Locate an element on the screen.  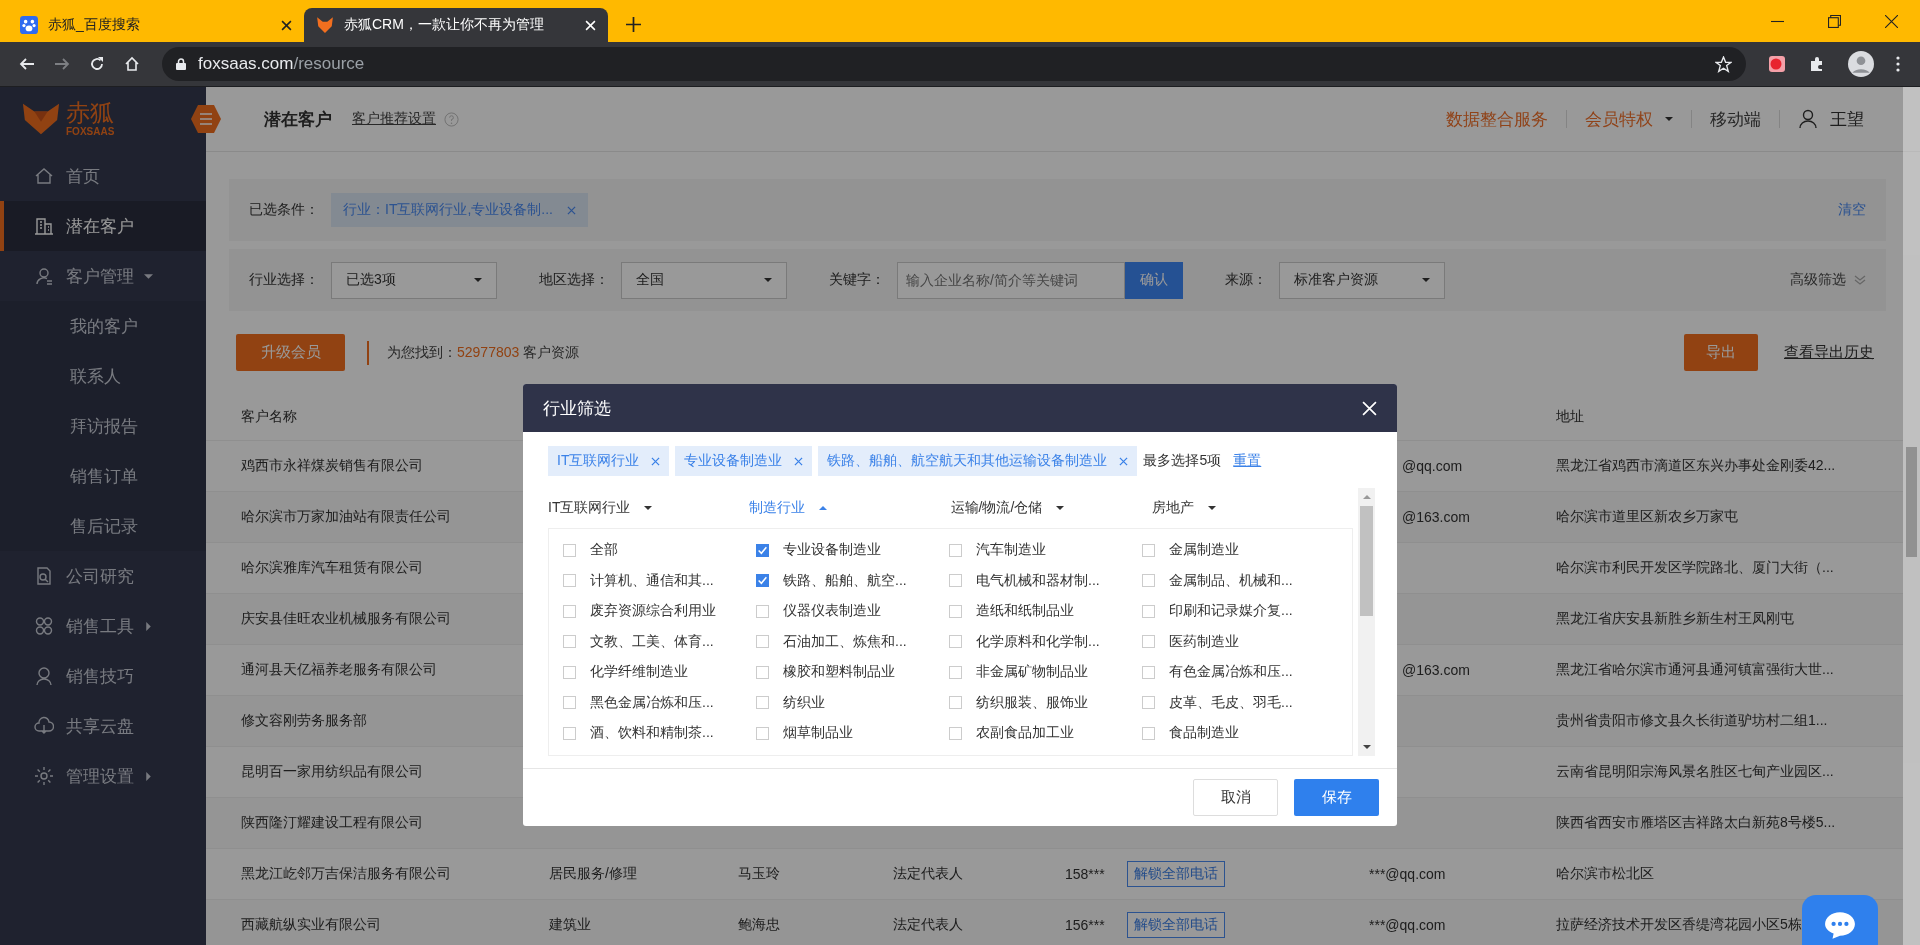
forward-icon is located at coordinates (62, 64).